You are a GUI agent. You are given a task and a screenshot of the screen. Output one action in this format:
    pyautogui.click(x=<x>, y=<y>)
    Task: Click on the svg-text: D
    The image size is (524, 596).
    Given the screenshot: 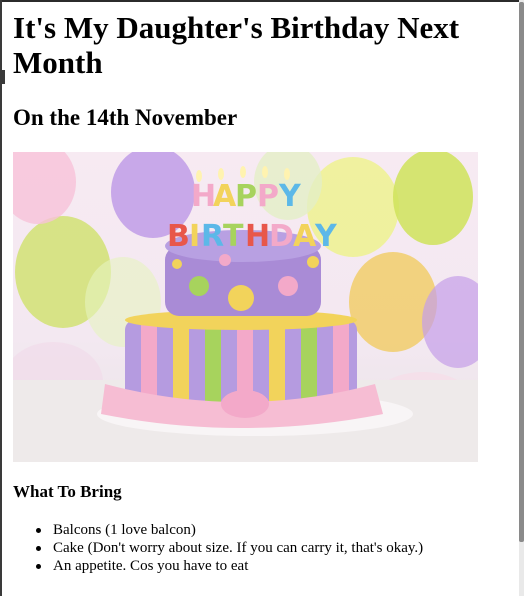 What is the action you would take?
    pyautogui.click(x=281, y=236)
    